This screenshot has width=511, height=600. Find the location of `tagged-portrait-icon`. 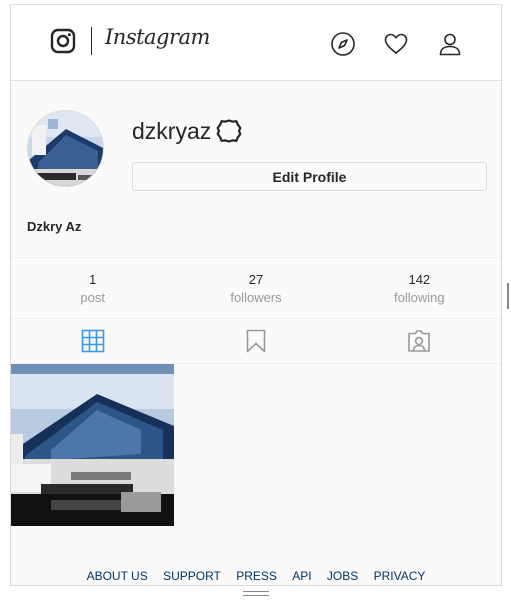

tagged-portrait-icon is located at coordinates (419, 341).